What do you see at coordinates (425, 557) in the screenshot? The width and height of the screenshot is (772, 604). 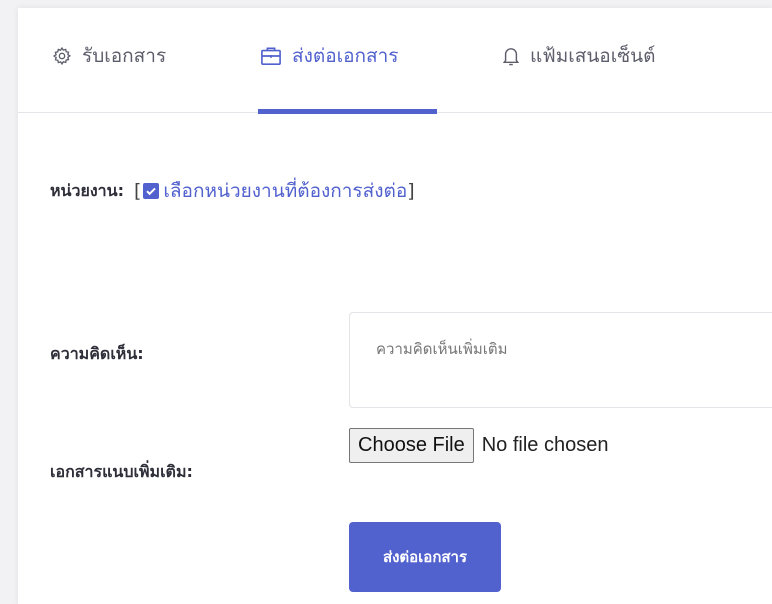 I see `forward-submit-button: ส่งต่อเอกสาร` at bounding box center [425, 557].